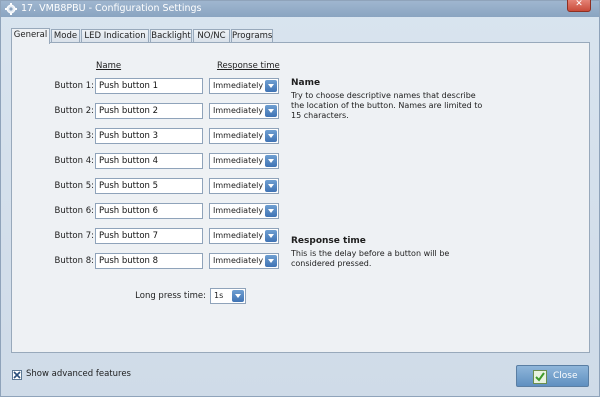  What do you see at coordinates (115, 35) in the screenshot?
I see `tab-led-indication: LED Indication` at bounding box center [115, 35].